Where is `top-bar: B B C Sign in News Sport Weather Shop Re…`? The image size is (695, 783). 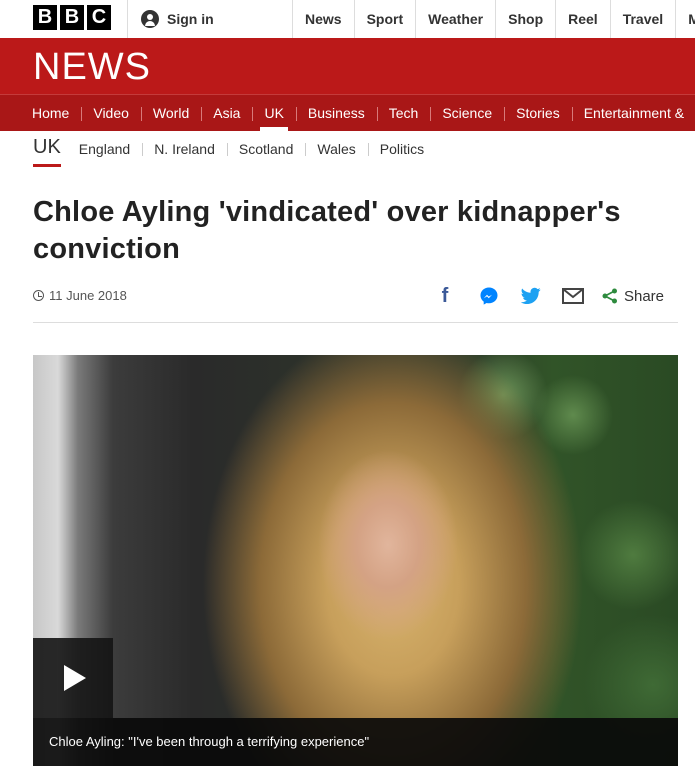 top-bar: B B C Sign in News Sport Weather Shop Re… is located at coordinates (347, 19).